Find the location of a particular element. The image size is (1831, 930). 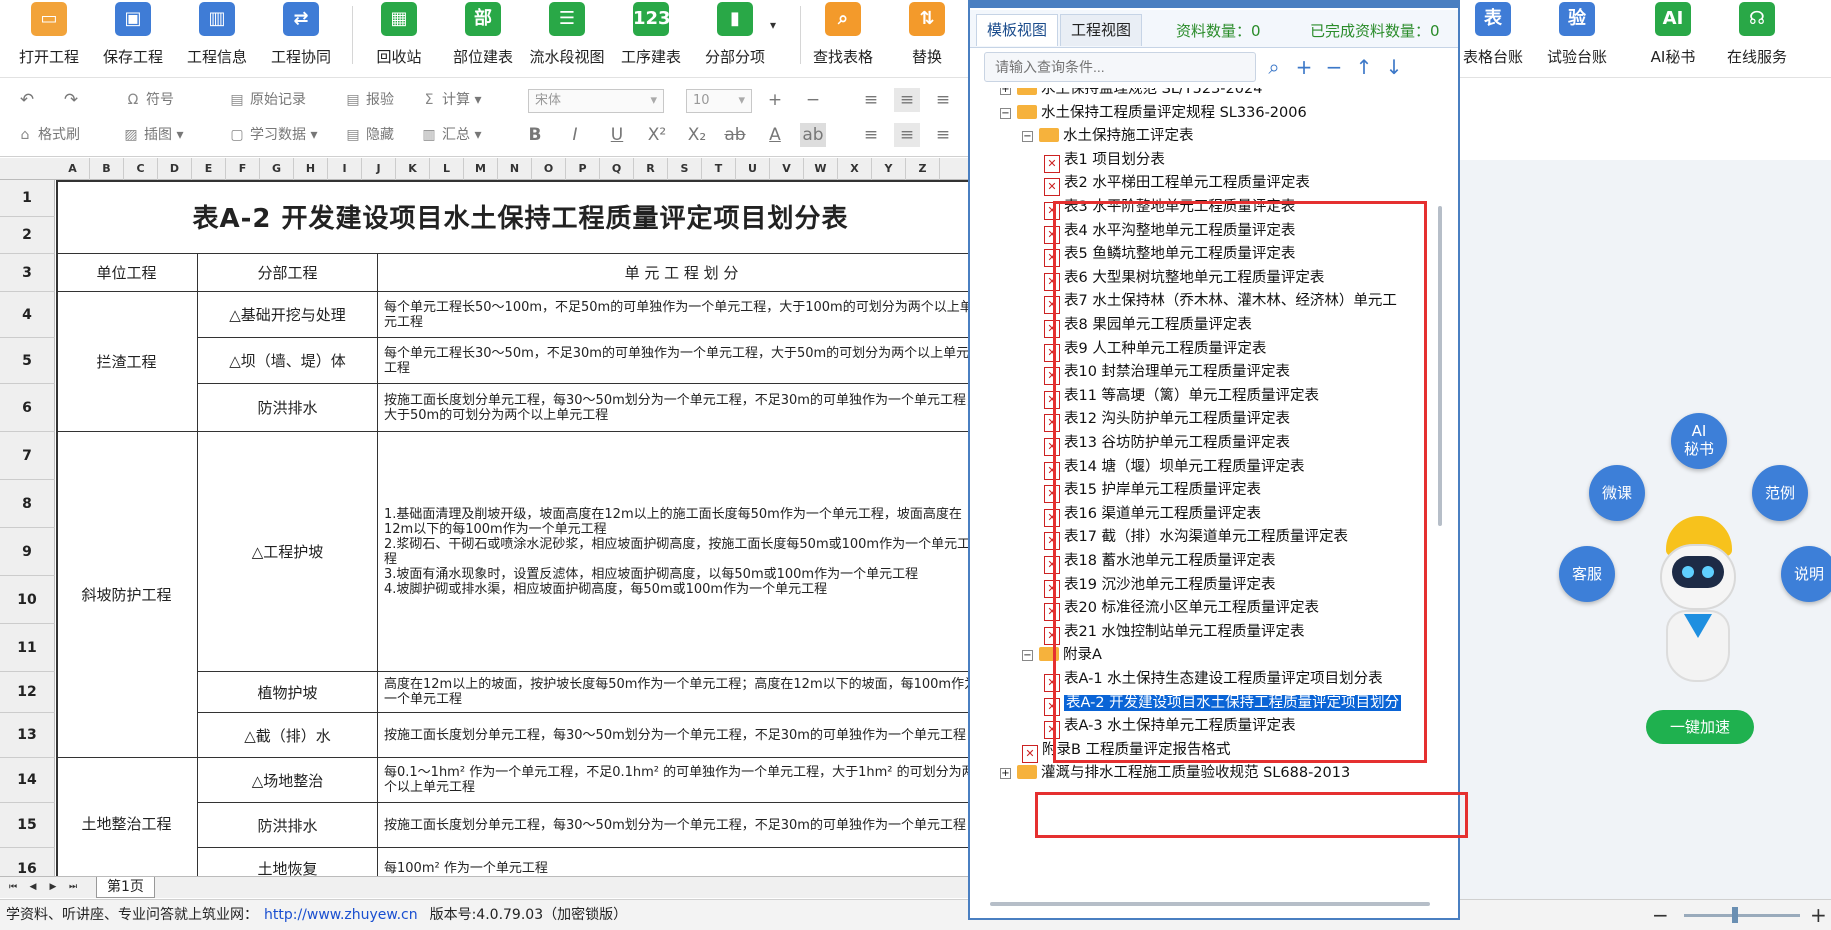

column-header: U is located at coordinates (753, 169).